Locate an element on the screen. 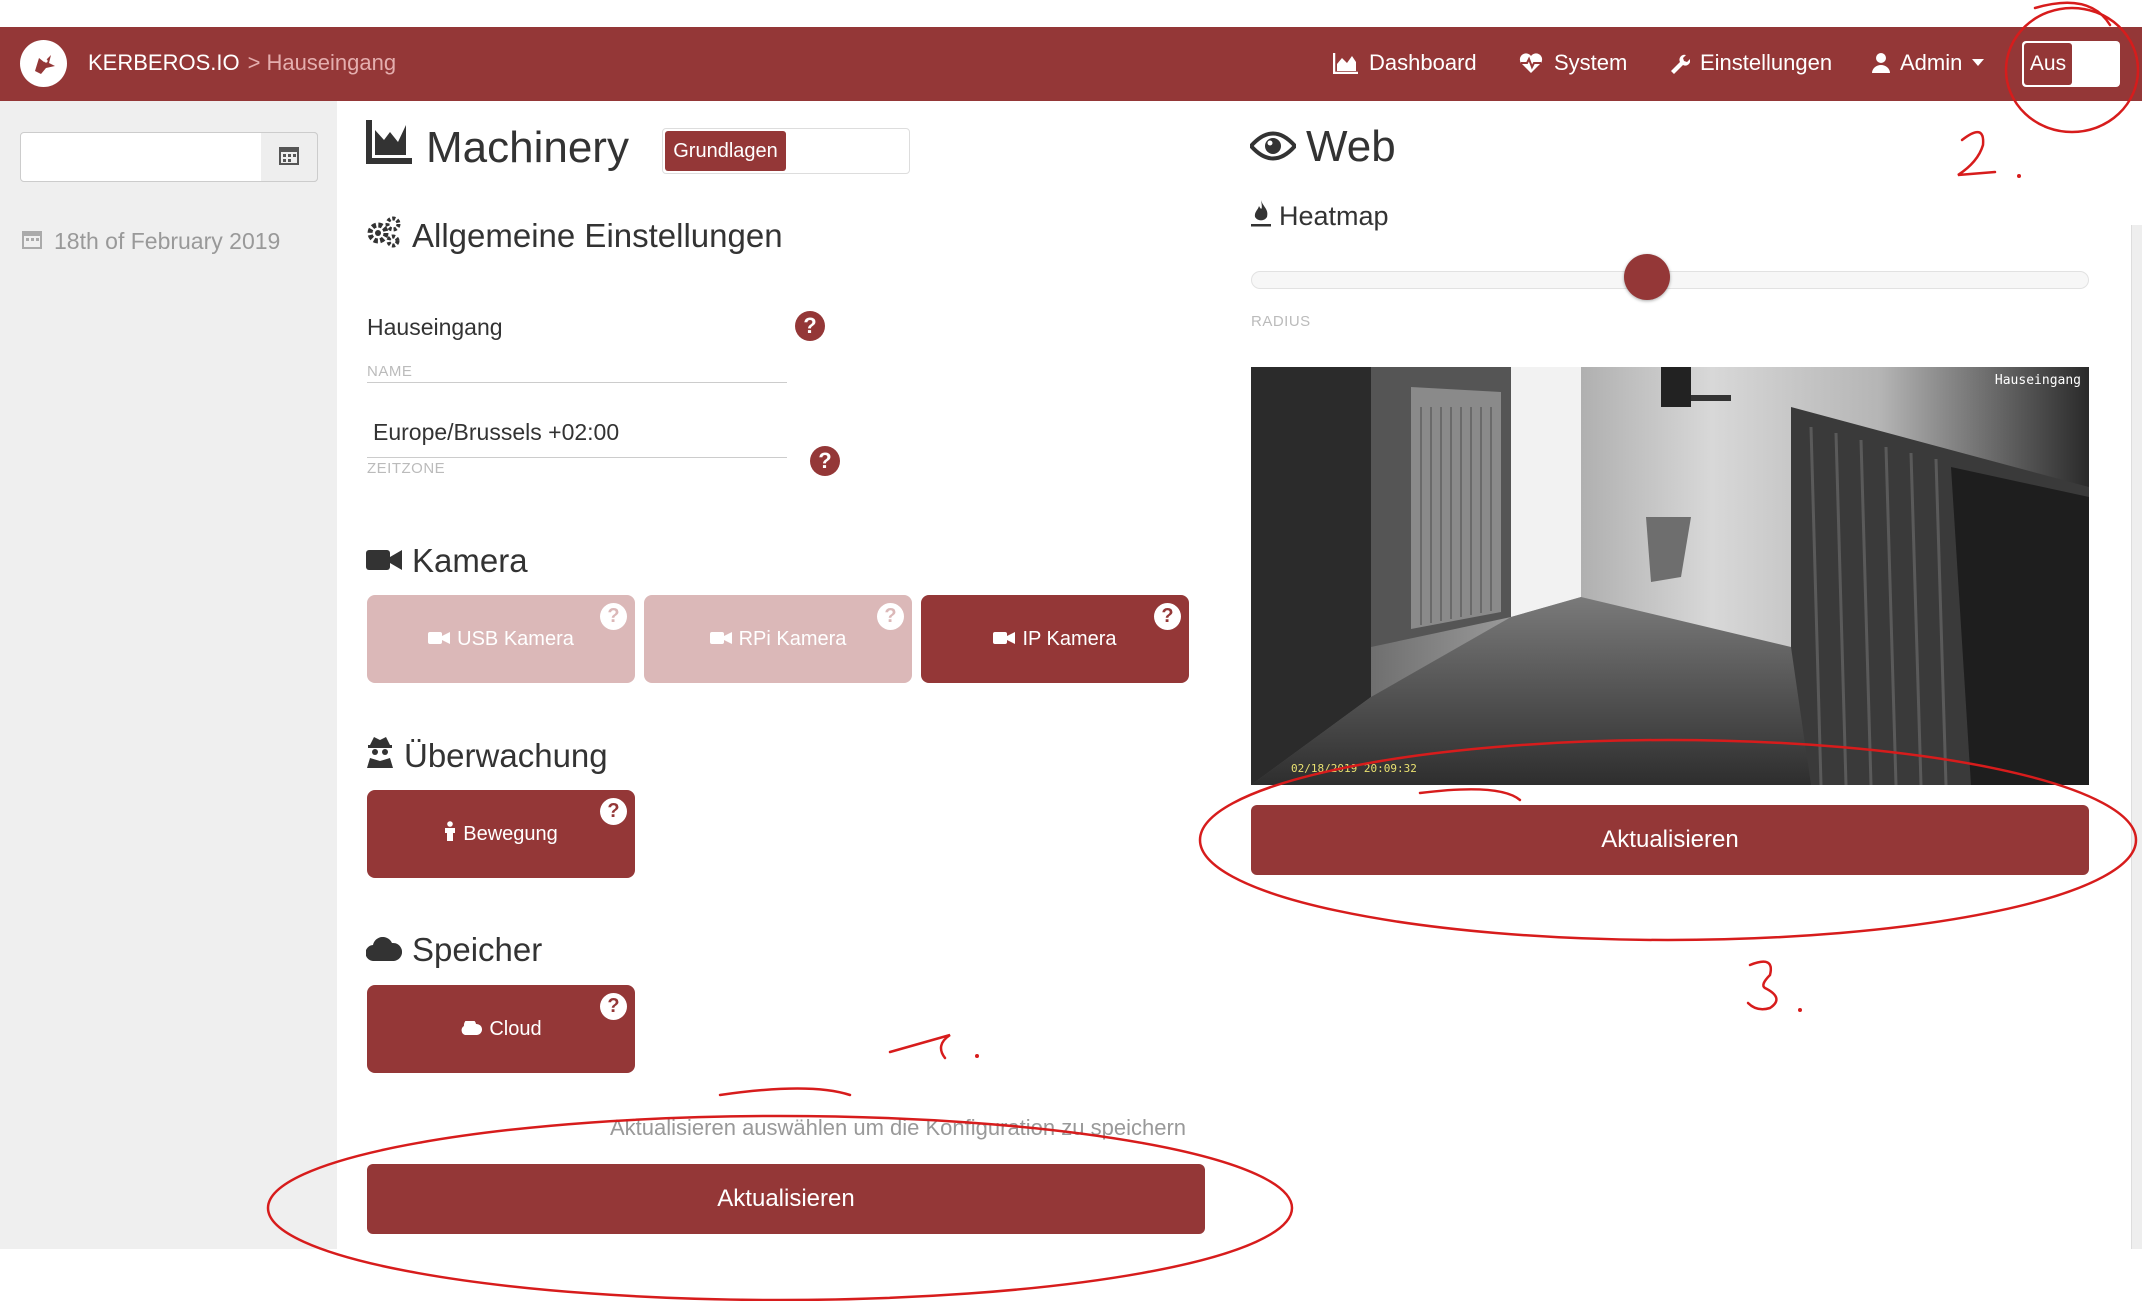  annotation-number-1-dot is located at coordinates (977, 1056).